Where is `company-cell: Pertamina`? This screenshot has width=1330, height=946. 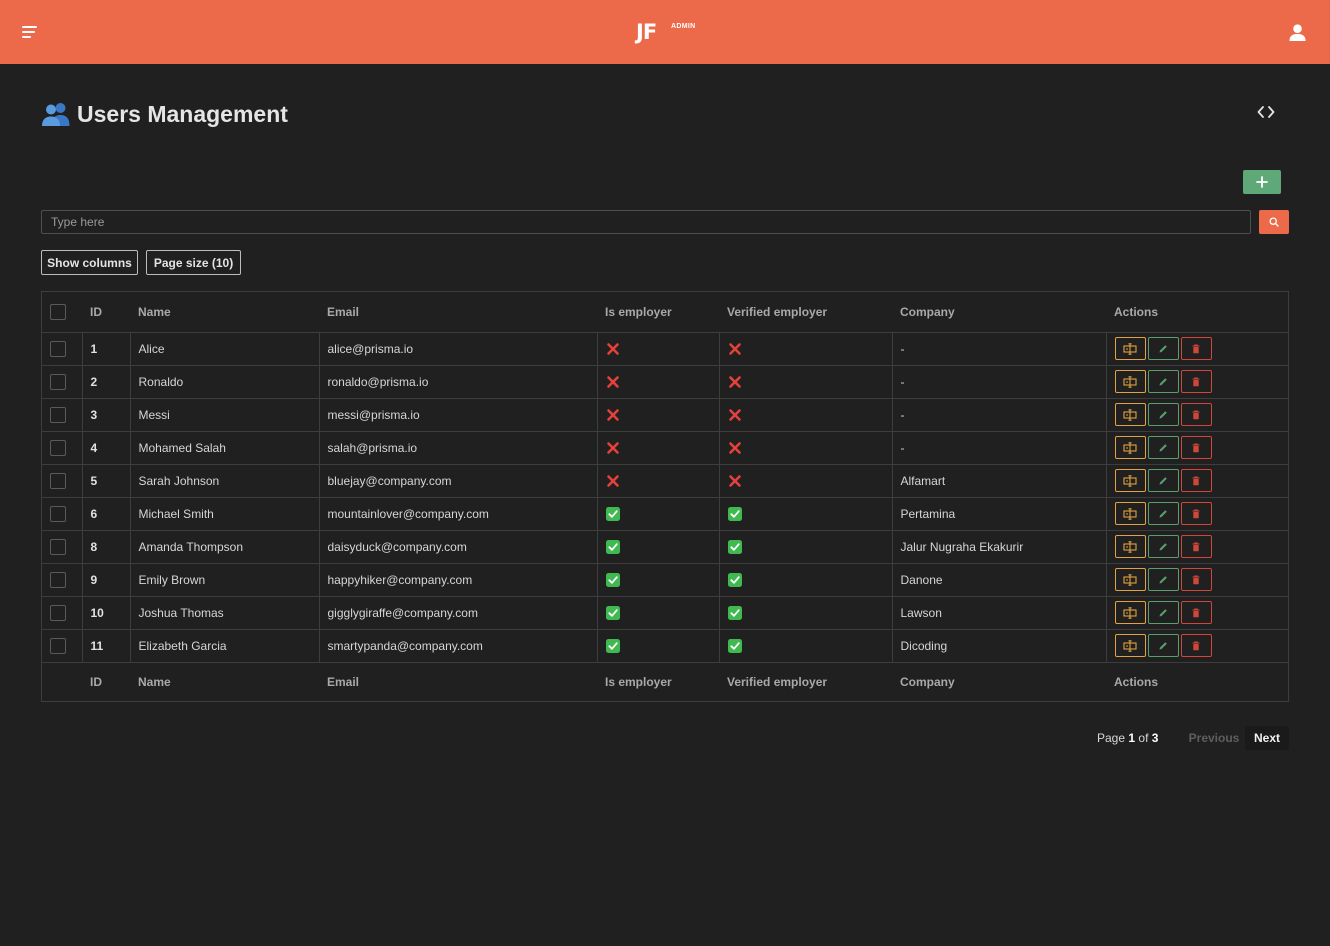 company-cell: Pertamina is located at coordinates (999, 514).